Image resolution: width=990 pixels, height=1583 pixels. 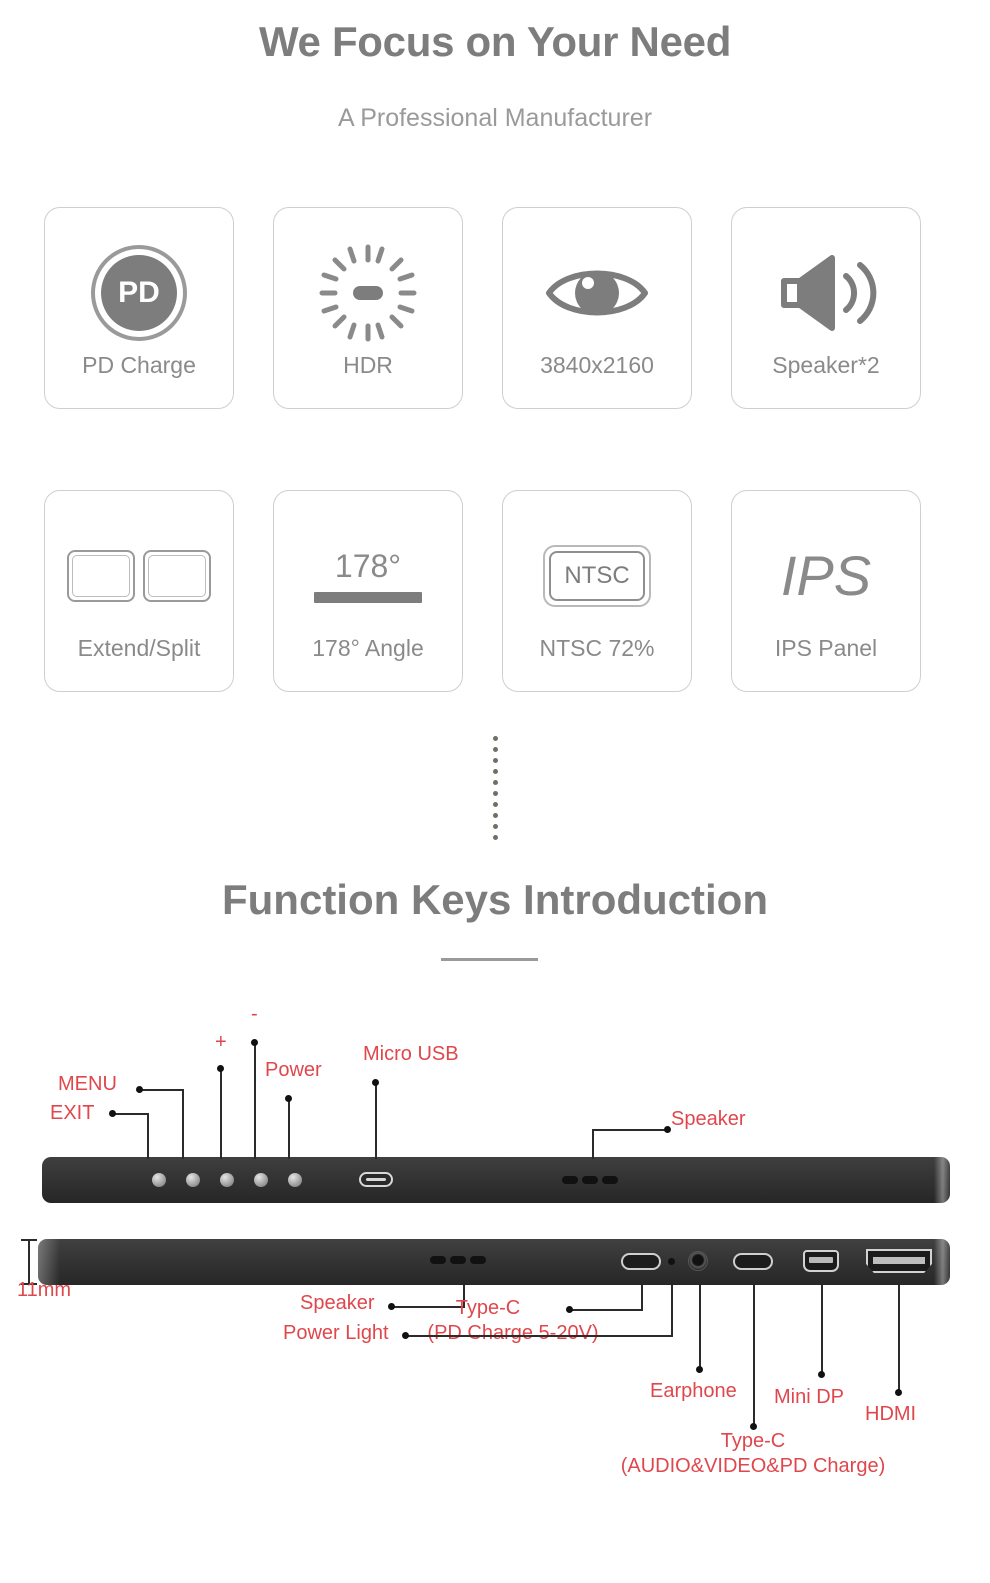 What do you see at coordinates (183, 1124) in the screenshot?
I see `leader-menu-v` at bounding box center [183, 1124].